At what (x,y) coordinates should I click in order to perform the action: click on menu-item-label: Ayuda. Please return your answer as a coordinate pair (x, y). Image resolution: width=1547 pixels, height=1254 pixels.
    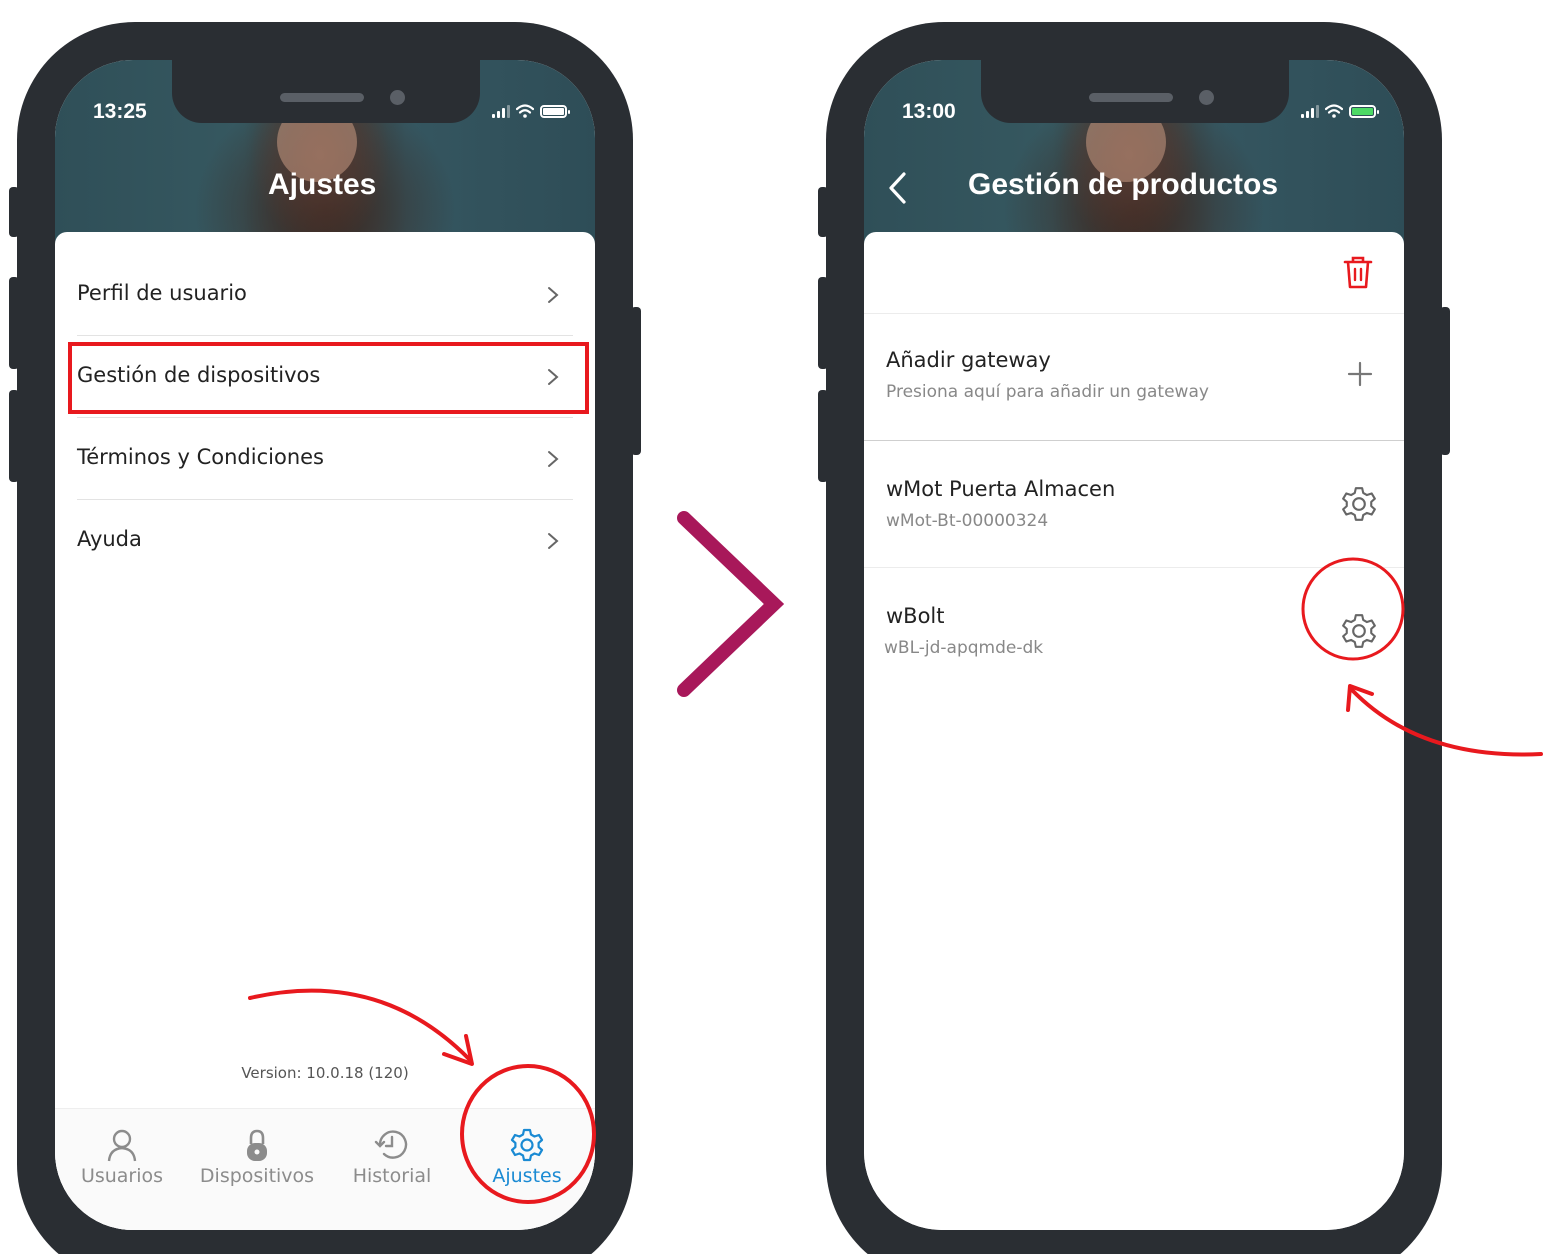
    Looking at the image, I should click on (109, 539).